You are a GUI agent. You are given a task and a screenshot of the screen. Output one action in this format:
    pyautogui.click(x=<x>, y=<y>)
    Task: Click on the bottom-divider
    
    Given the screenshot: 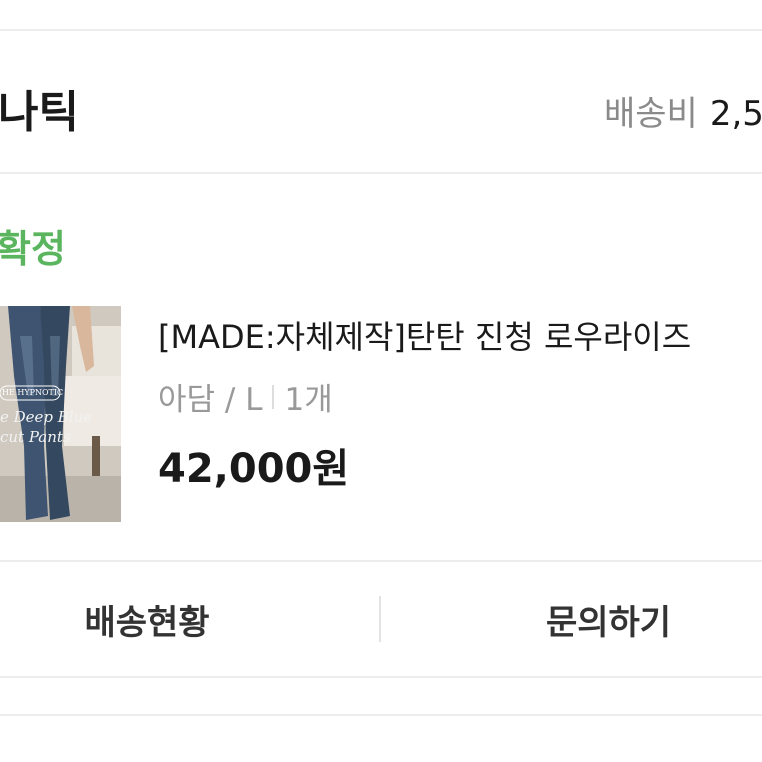 What is the action you would take?
    pyautogui.click(x=381, y=715)
    